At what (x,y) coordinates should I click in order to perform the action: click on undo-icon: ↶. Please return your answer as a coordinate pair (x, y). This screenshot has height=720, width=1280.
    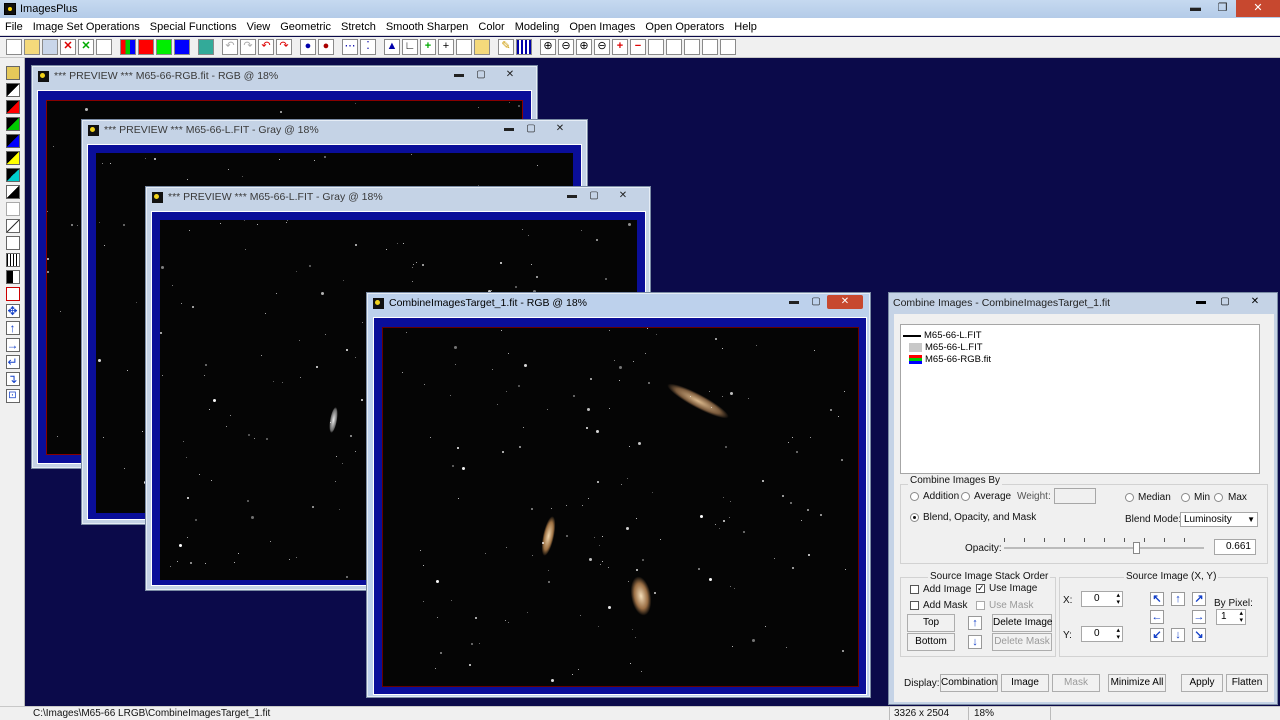
    Looking at the image, I should click on (266, 47).